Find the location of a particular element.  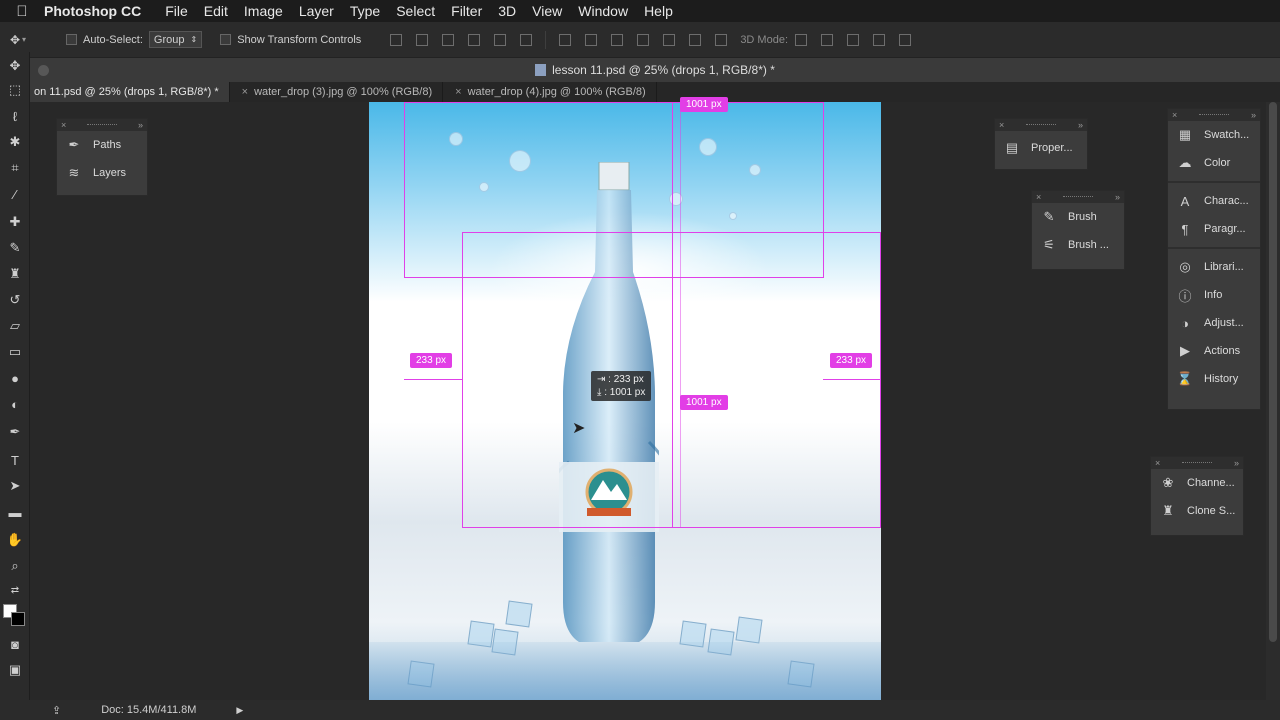

distribute-hcenter-icon is located at coordinates (669, 39).